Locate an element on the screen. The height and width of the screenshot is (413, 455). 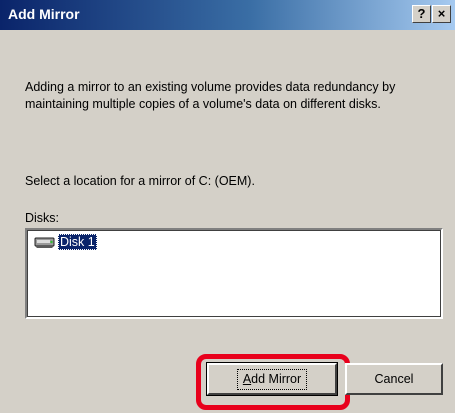
dialog-title: Add Mirror is located at coordinates (44, 14).